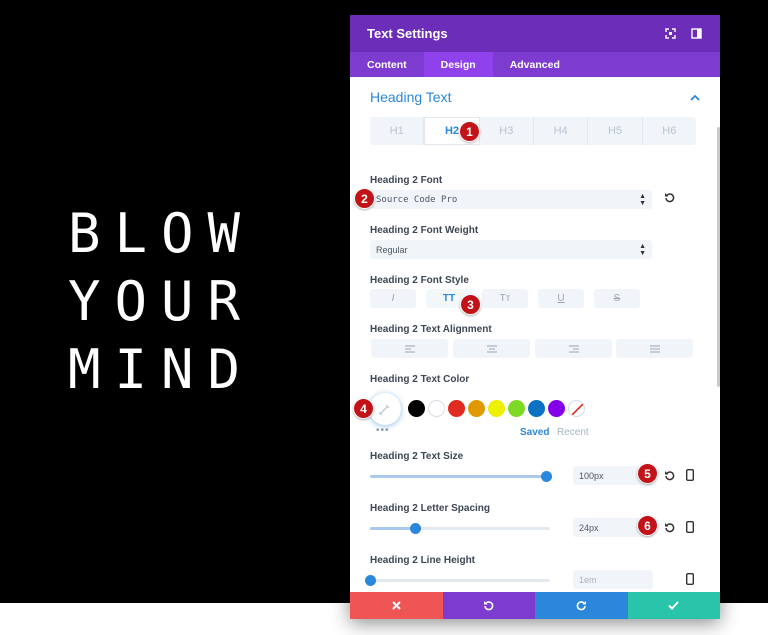 Image resolution: width=768 pixels, height=635 pixels. Describe the element at coordinates (516, 408) in the screenshot. I see `swatch-green` at that location.